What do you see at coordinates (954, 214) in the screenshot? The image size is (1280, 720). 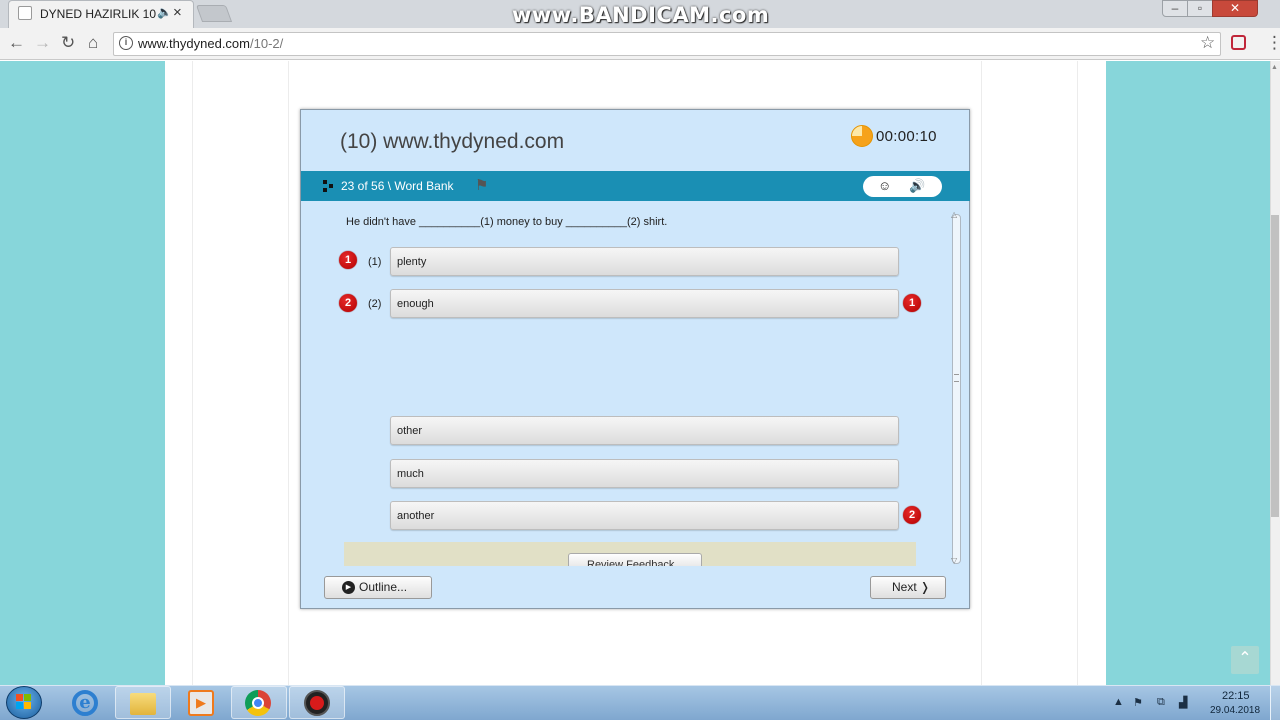 I see `chevron-up-icon: △` at bounding box center [954, 214].